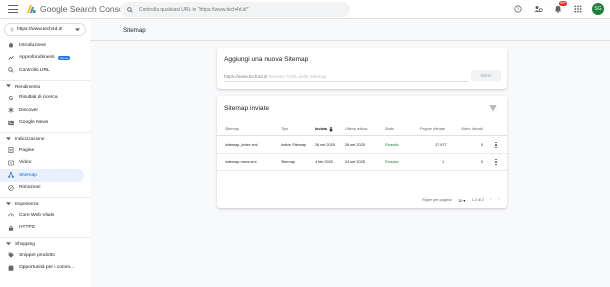 Image resolution: width=610 pixels, height=287 pixels. I want to click on lock-icon, so click(11, 228).